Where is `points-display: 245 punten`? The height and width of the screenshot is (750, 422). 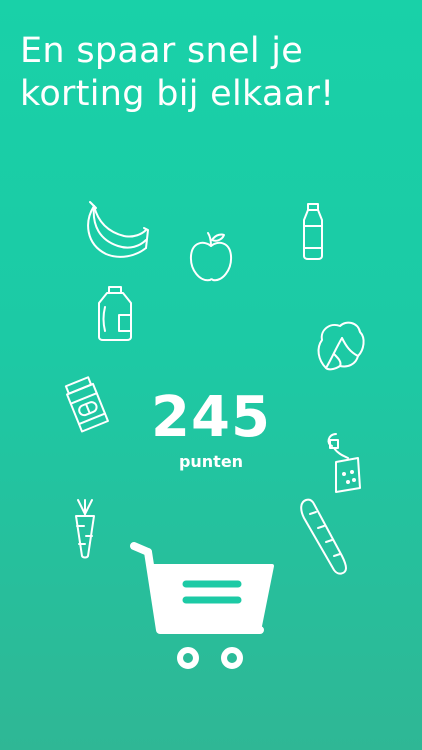 points-display: 245 punten is located at coordinates (211, 430).